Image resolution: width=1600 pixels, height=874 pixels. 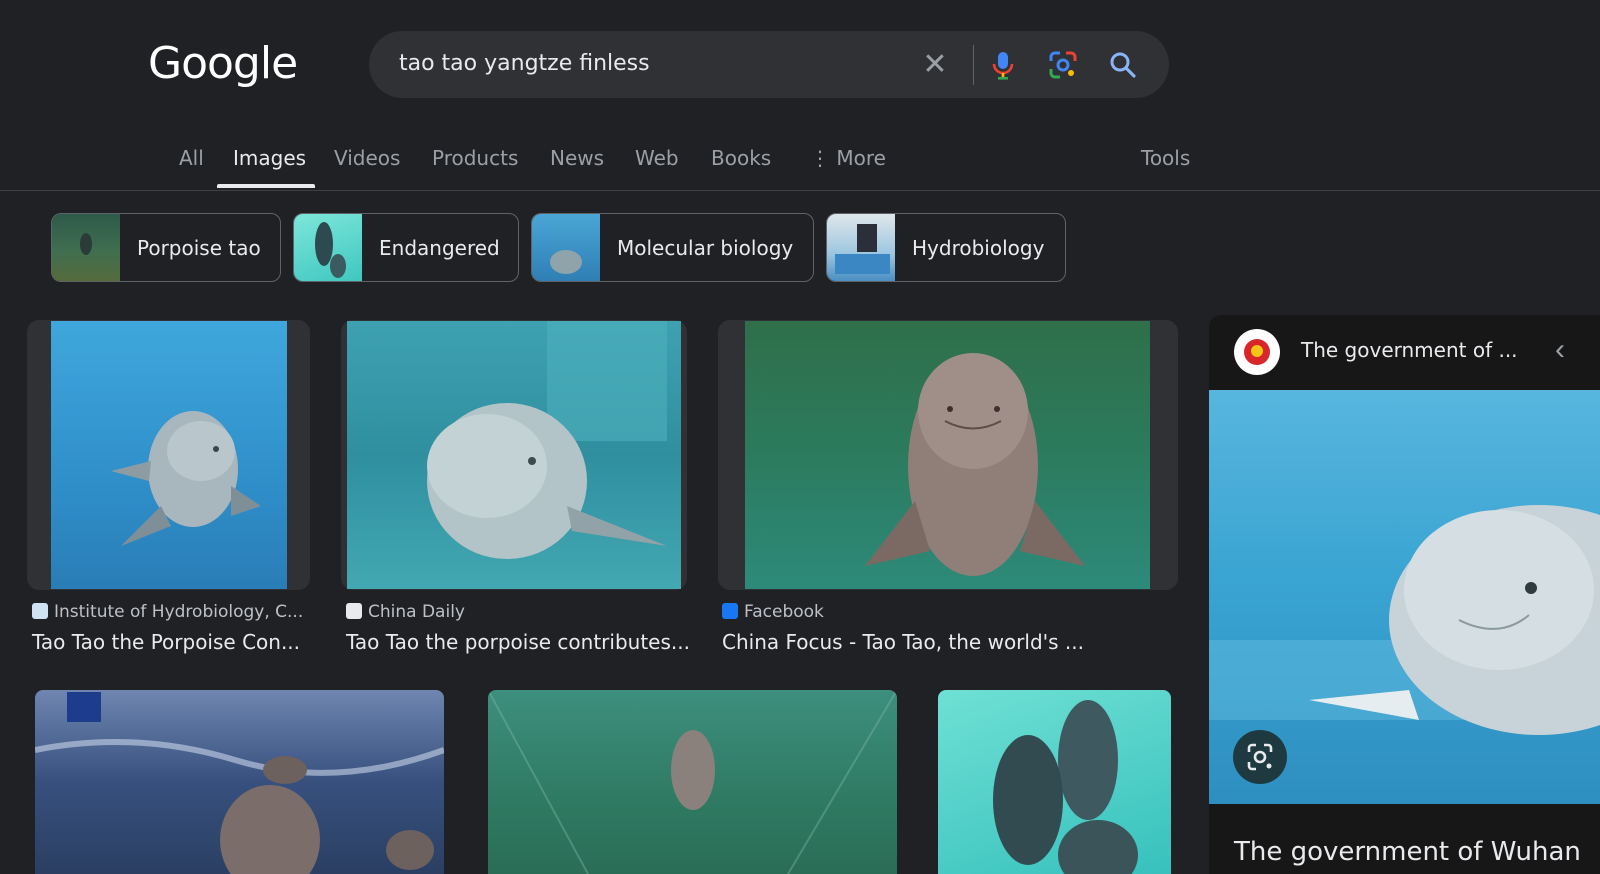 What do you see at coordinates (657, 158) in the screenshot?
I see `tab-web: Web` at bounding box center [657, 158].